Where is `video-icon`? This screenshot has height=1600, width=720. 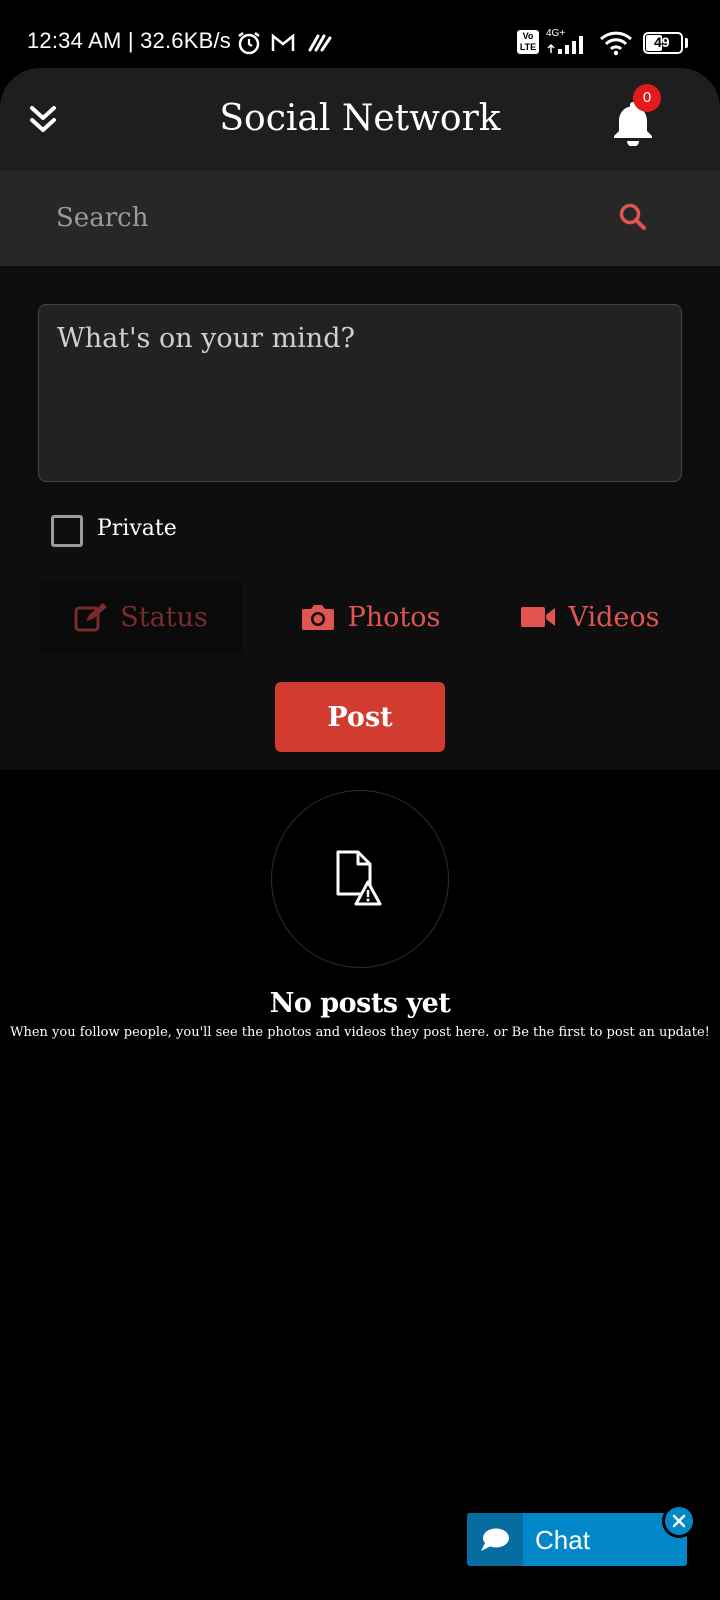 video-icon is located at coordinates (538, 617).